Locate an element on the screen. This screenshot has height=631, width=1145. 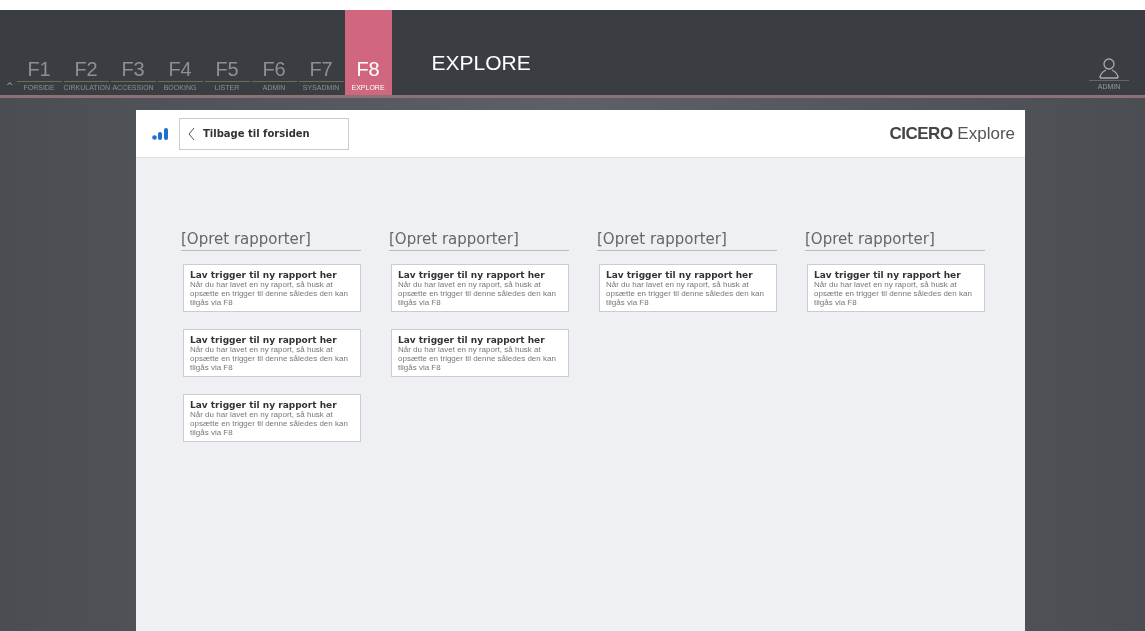
logo: CICERO Explore is located at coordinates (952, 133).